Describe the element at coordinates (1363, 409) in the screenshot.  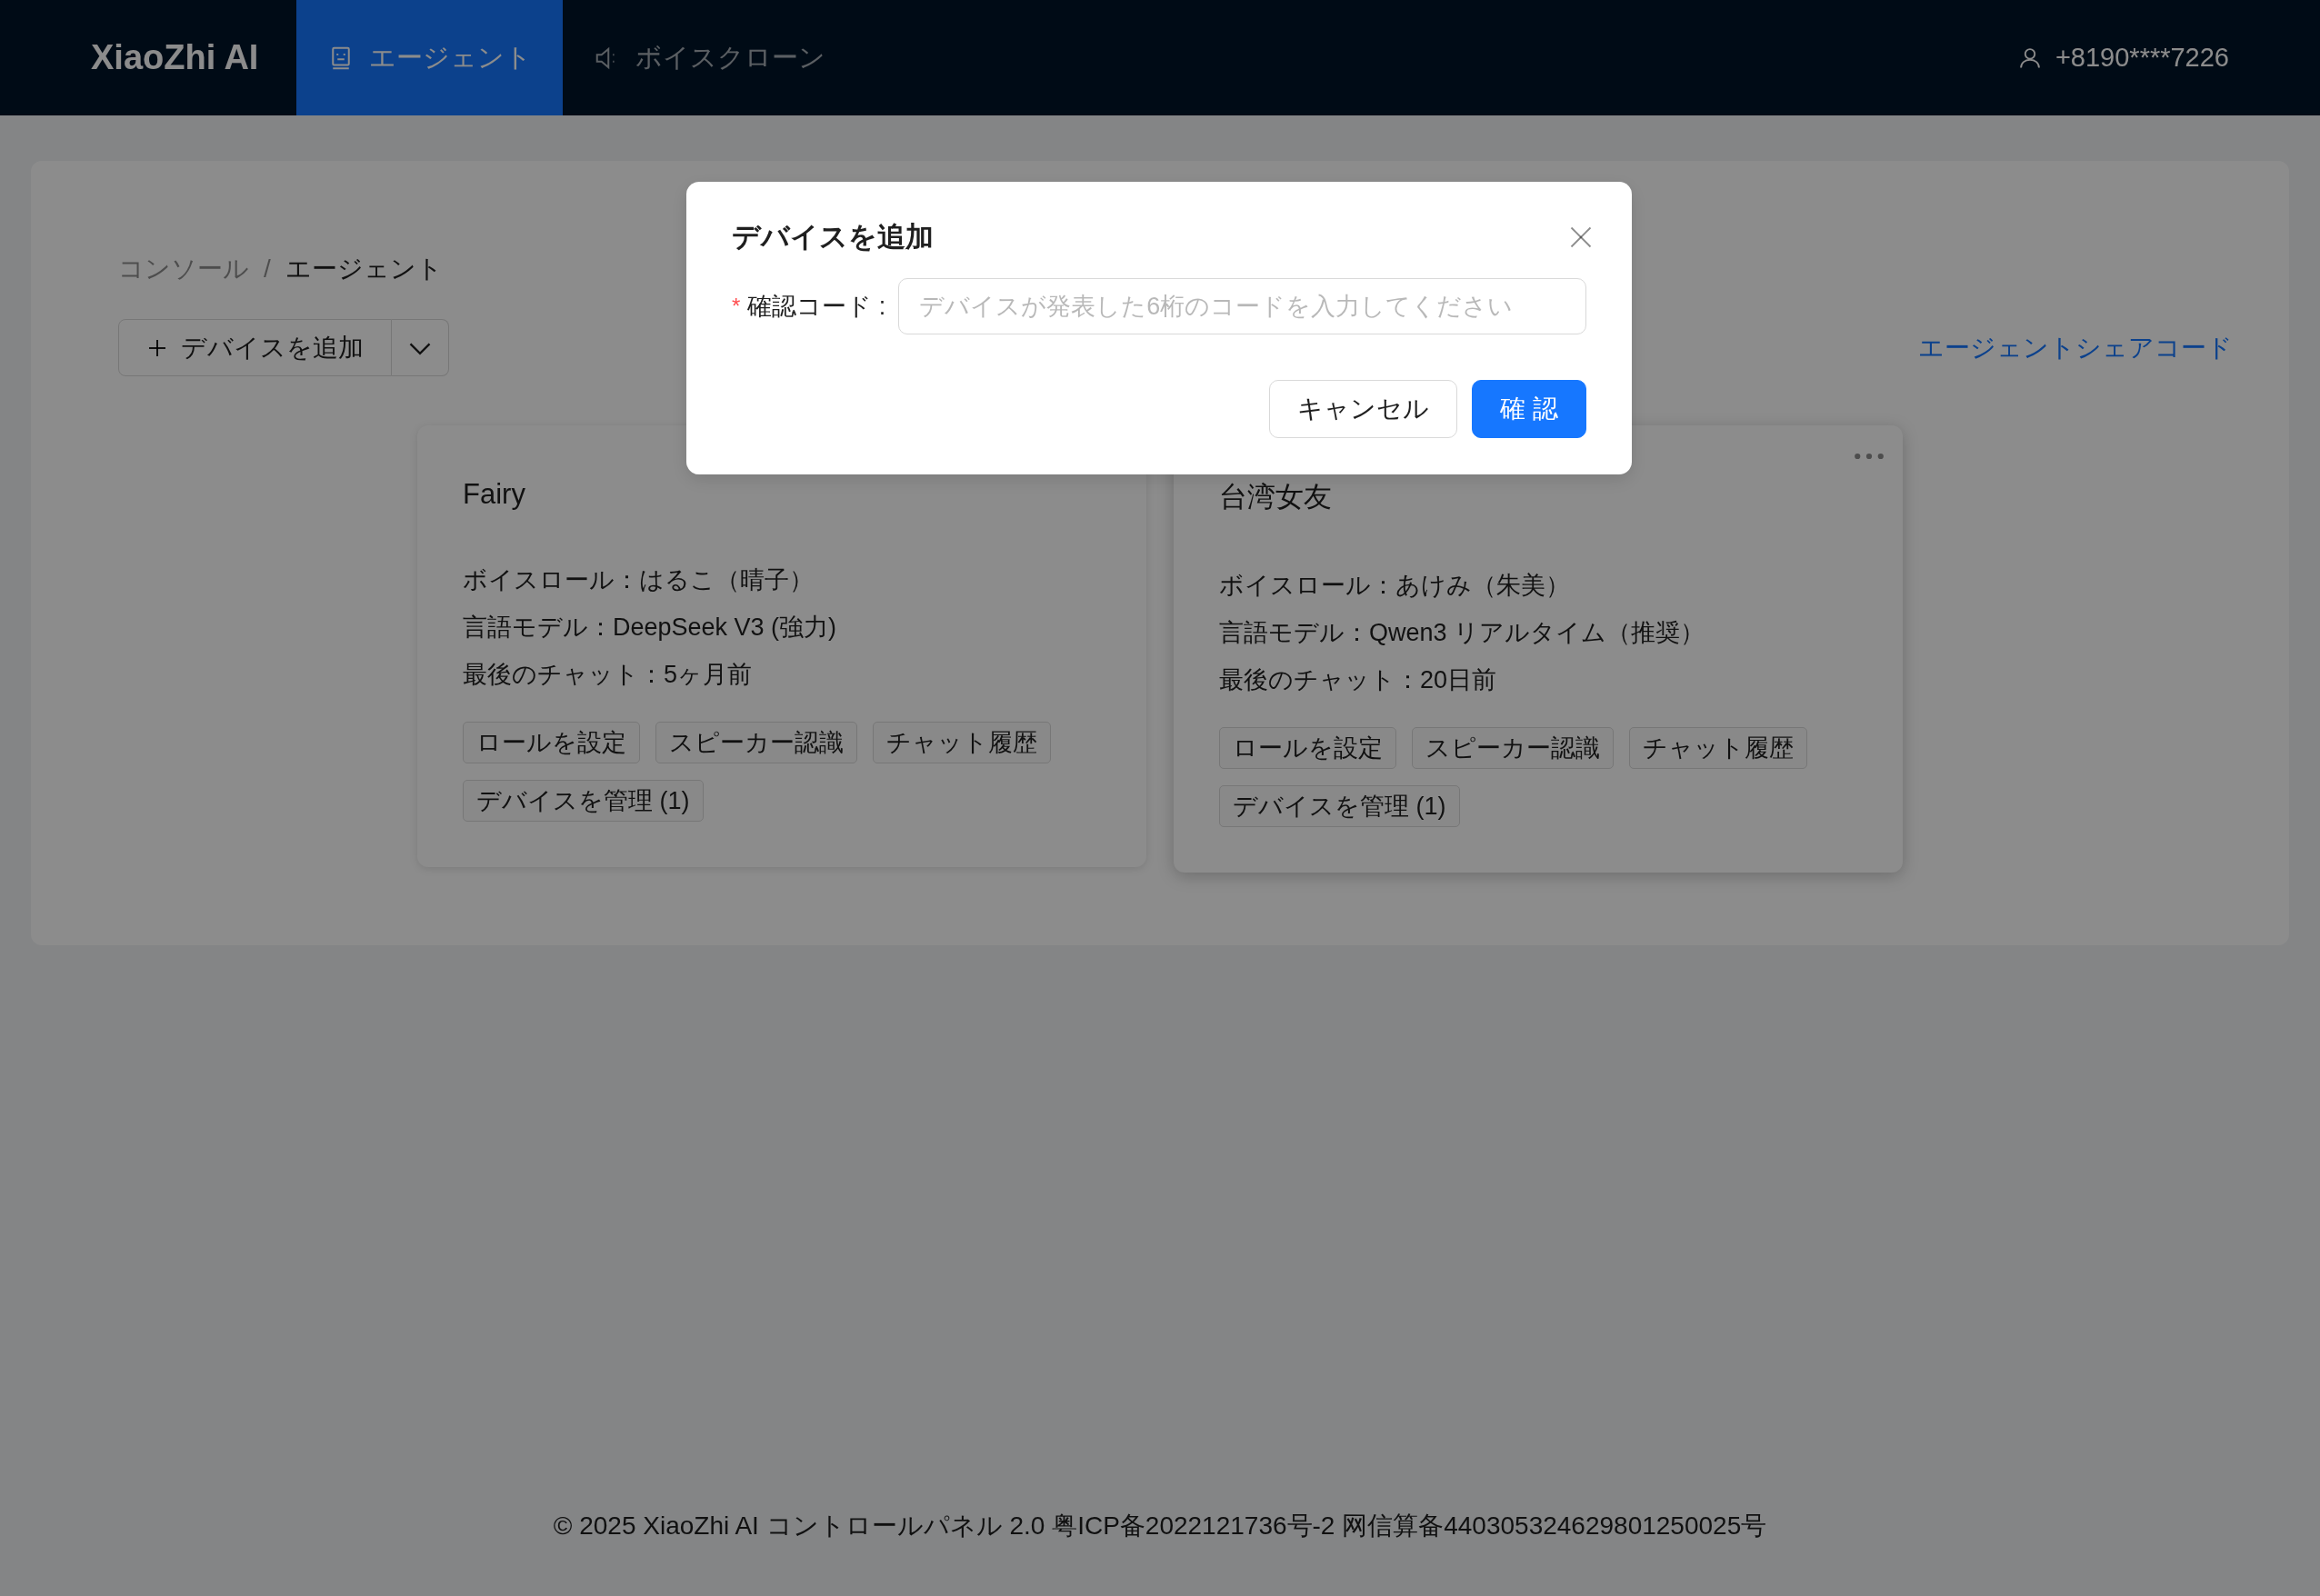
I see `cancel-button: キャンセル` at that location.